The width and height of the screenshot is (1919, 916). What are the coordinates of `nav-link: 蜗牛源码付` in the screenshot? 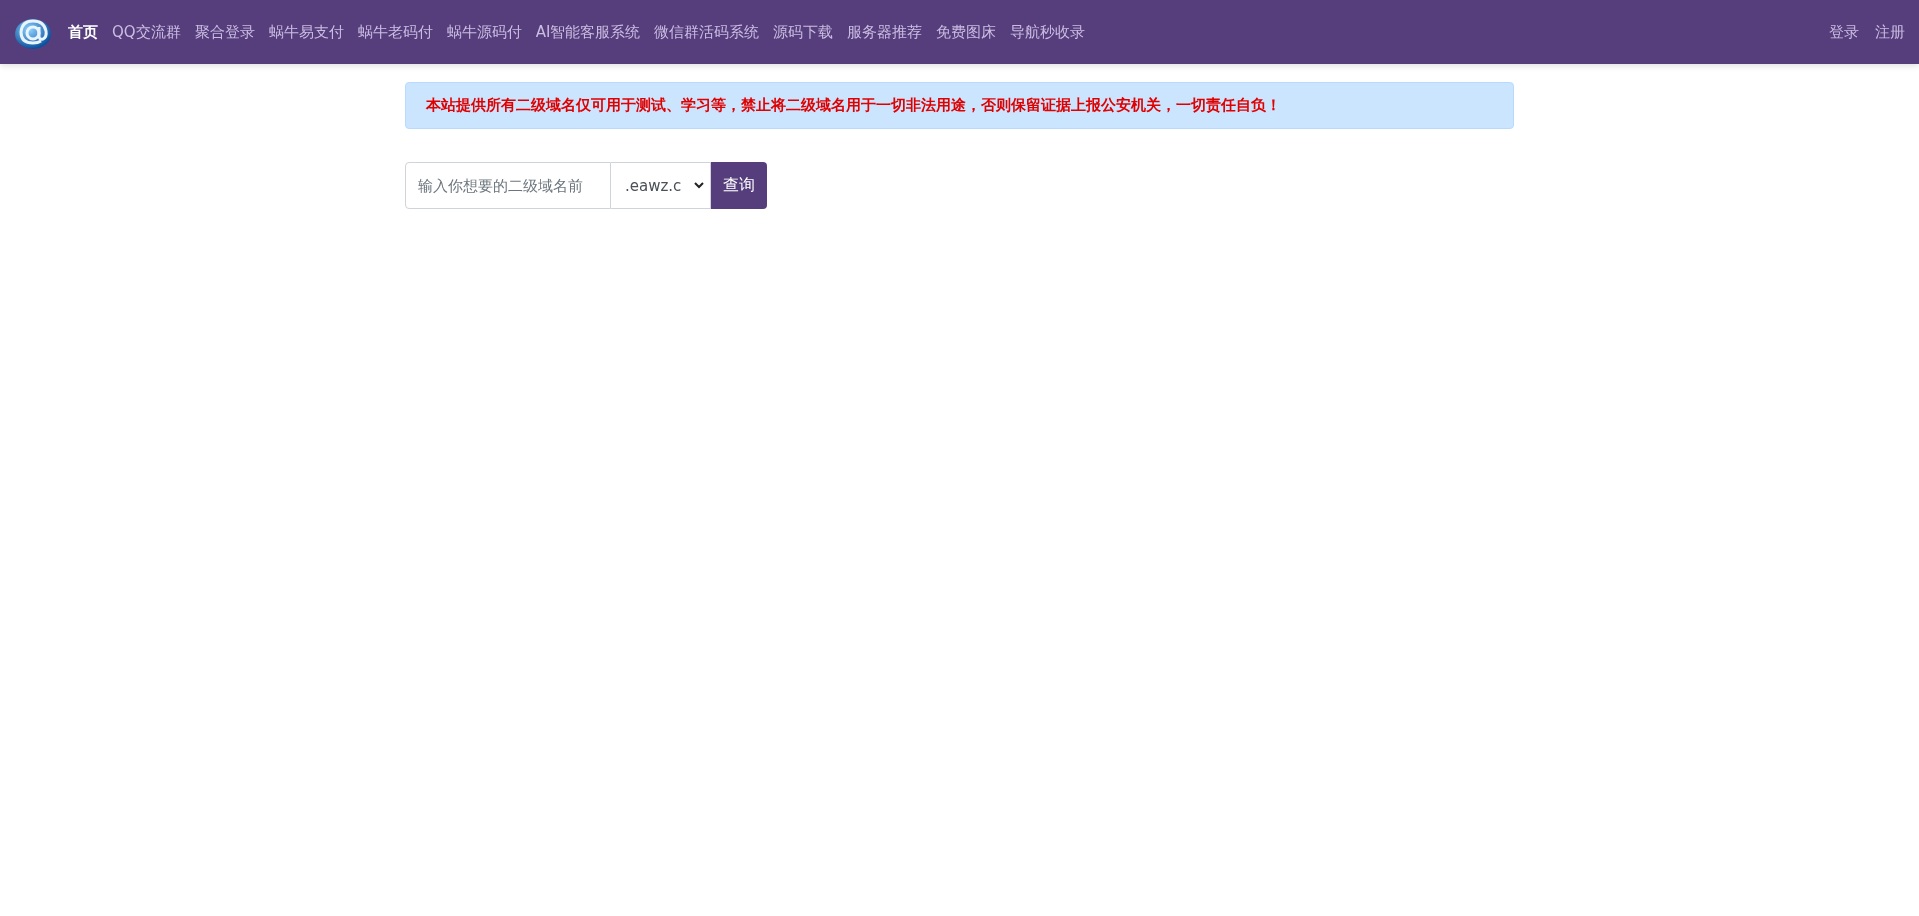 It's located at (484, 32).